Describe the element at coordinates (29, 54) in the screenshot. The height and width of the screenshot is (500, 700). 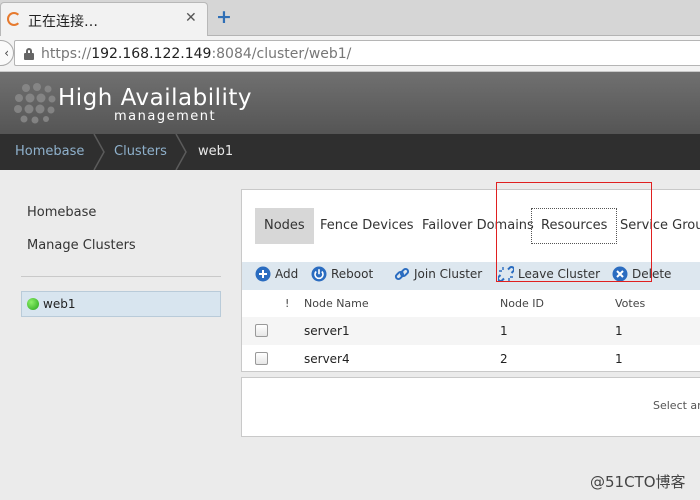
I see `lock-icon` at that location.